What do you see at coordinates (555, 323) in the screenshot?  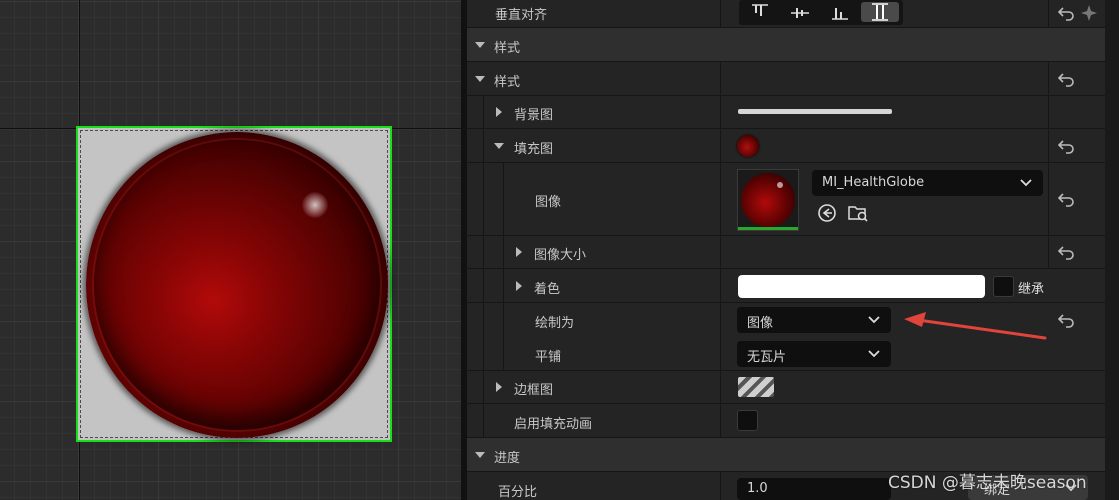 I see `draw-as-label: 绘制为` at bounding box center [555, 323].